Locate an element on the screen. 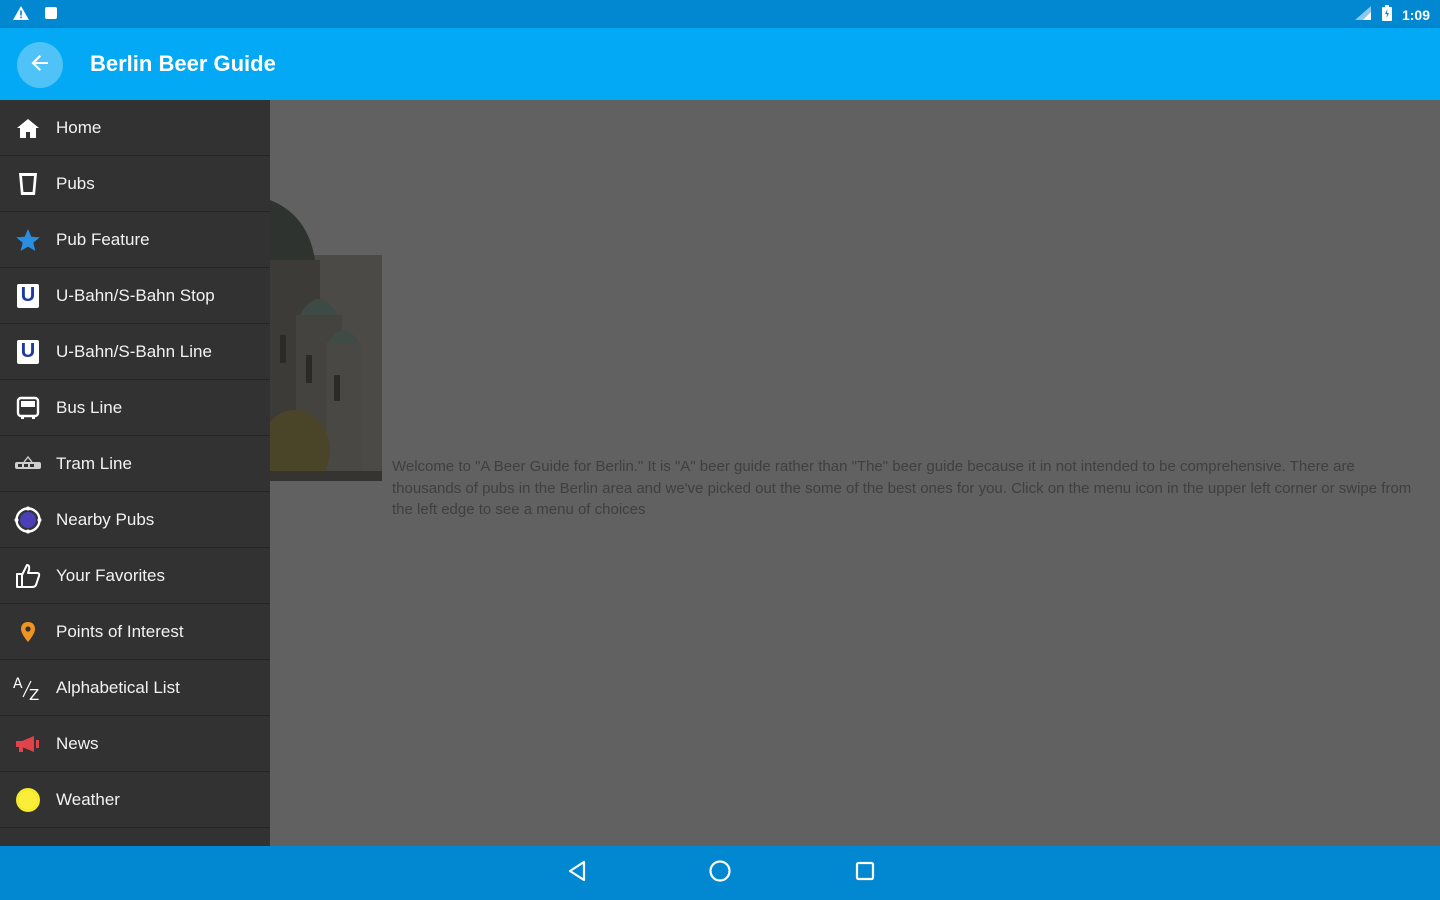 The height and width of the screenshot is (900, 1440). megaphone-icon is located at coordinates (28, 744).